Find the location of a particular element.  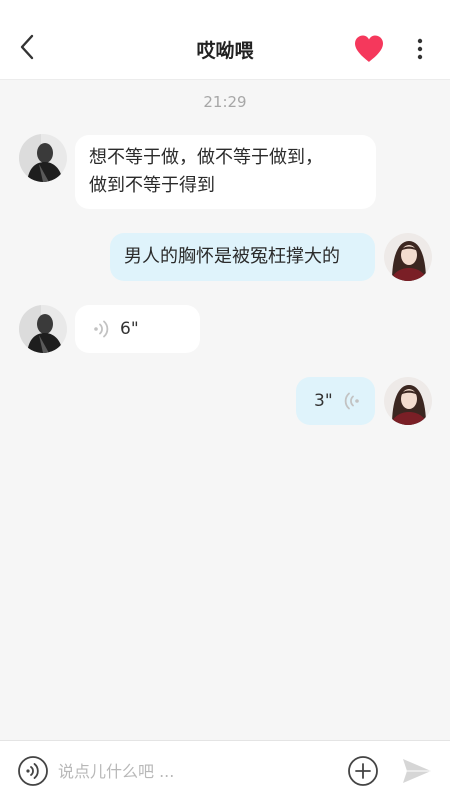

voice-duration: 6" is located at coordinates (129, 329).